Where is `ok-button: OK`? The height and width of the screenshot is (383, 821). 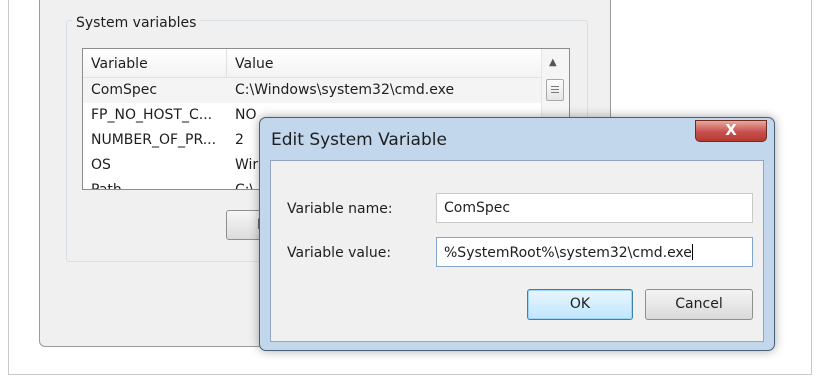 ok-button: OK is located at coordinates (580, 304).